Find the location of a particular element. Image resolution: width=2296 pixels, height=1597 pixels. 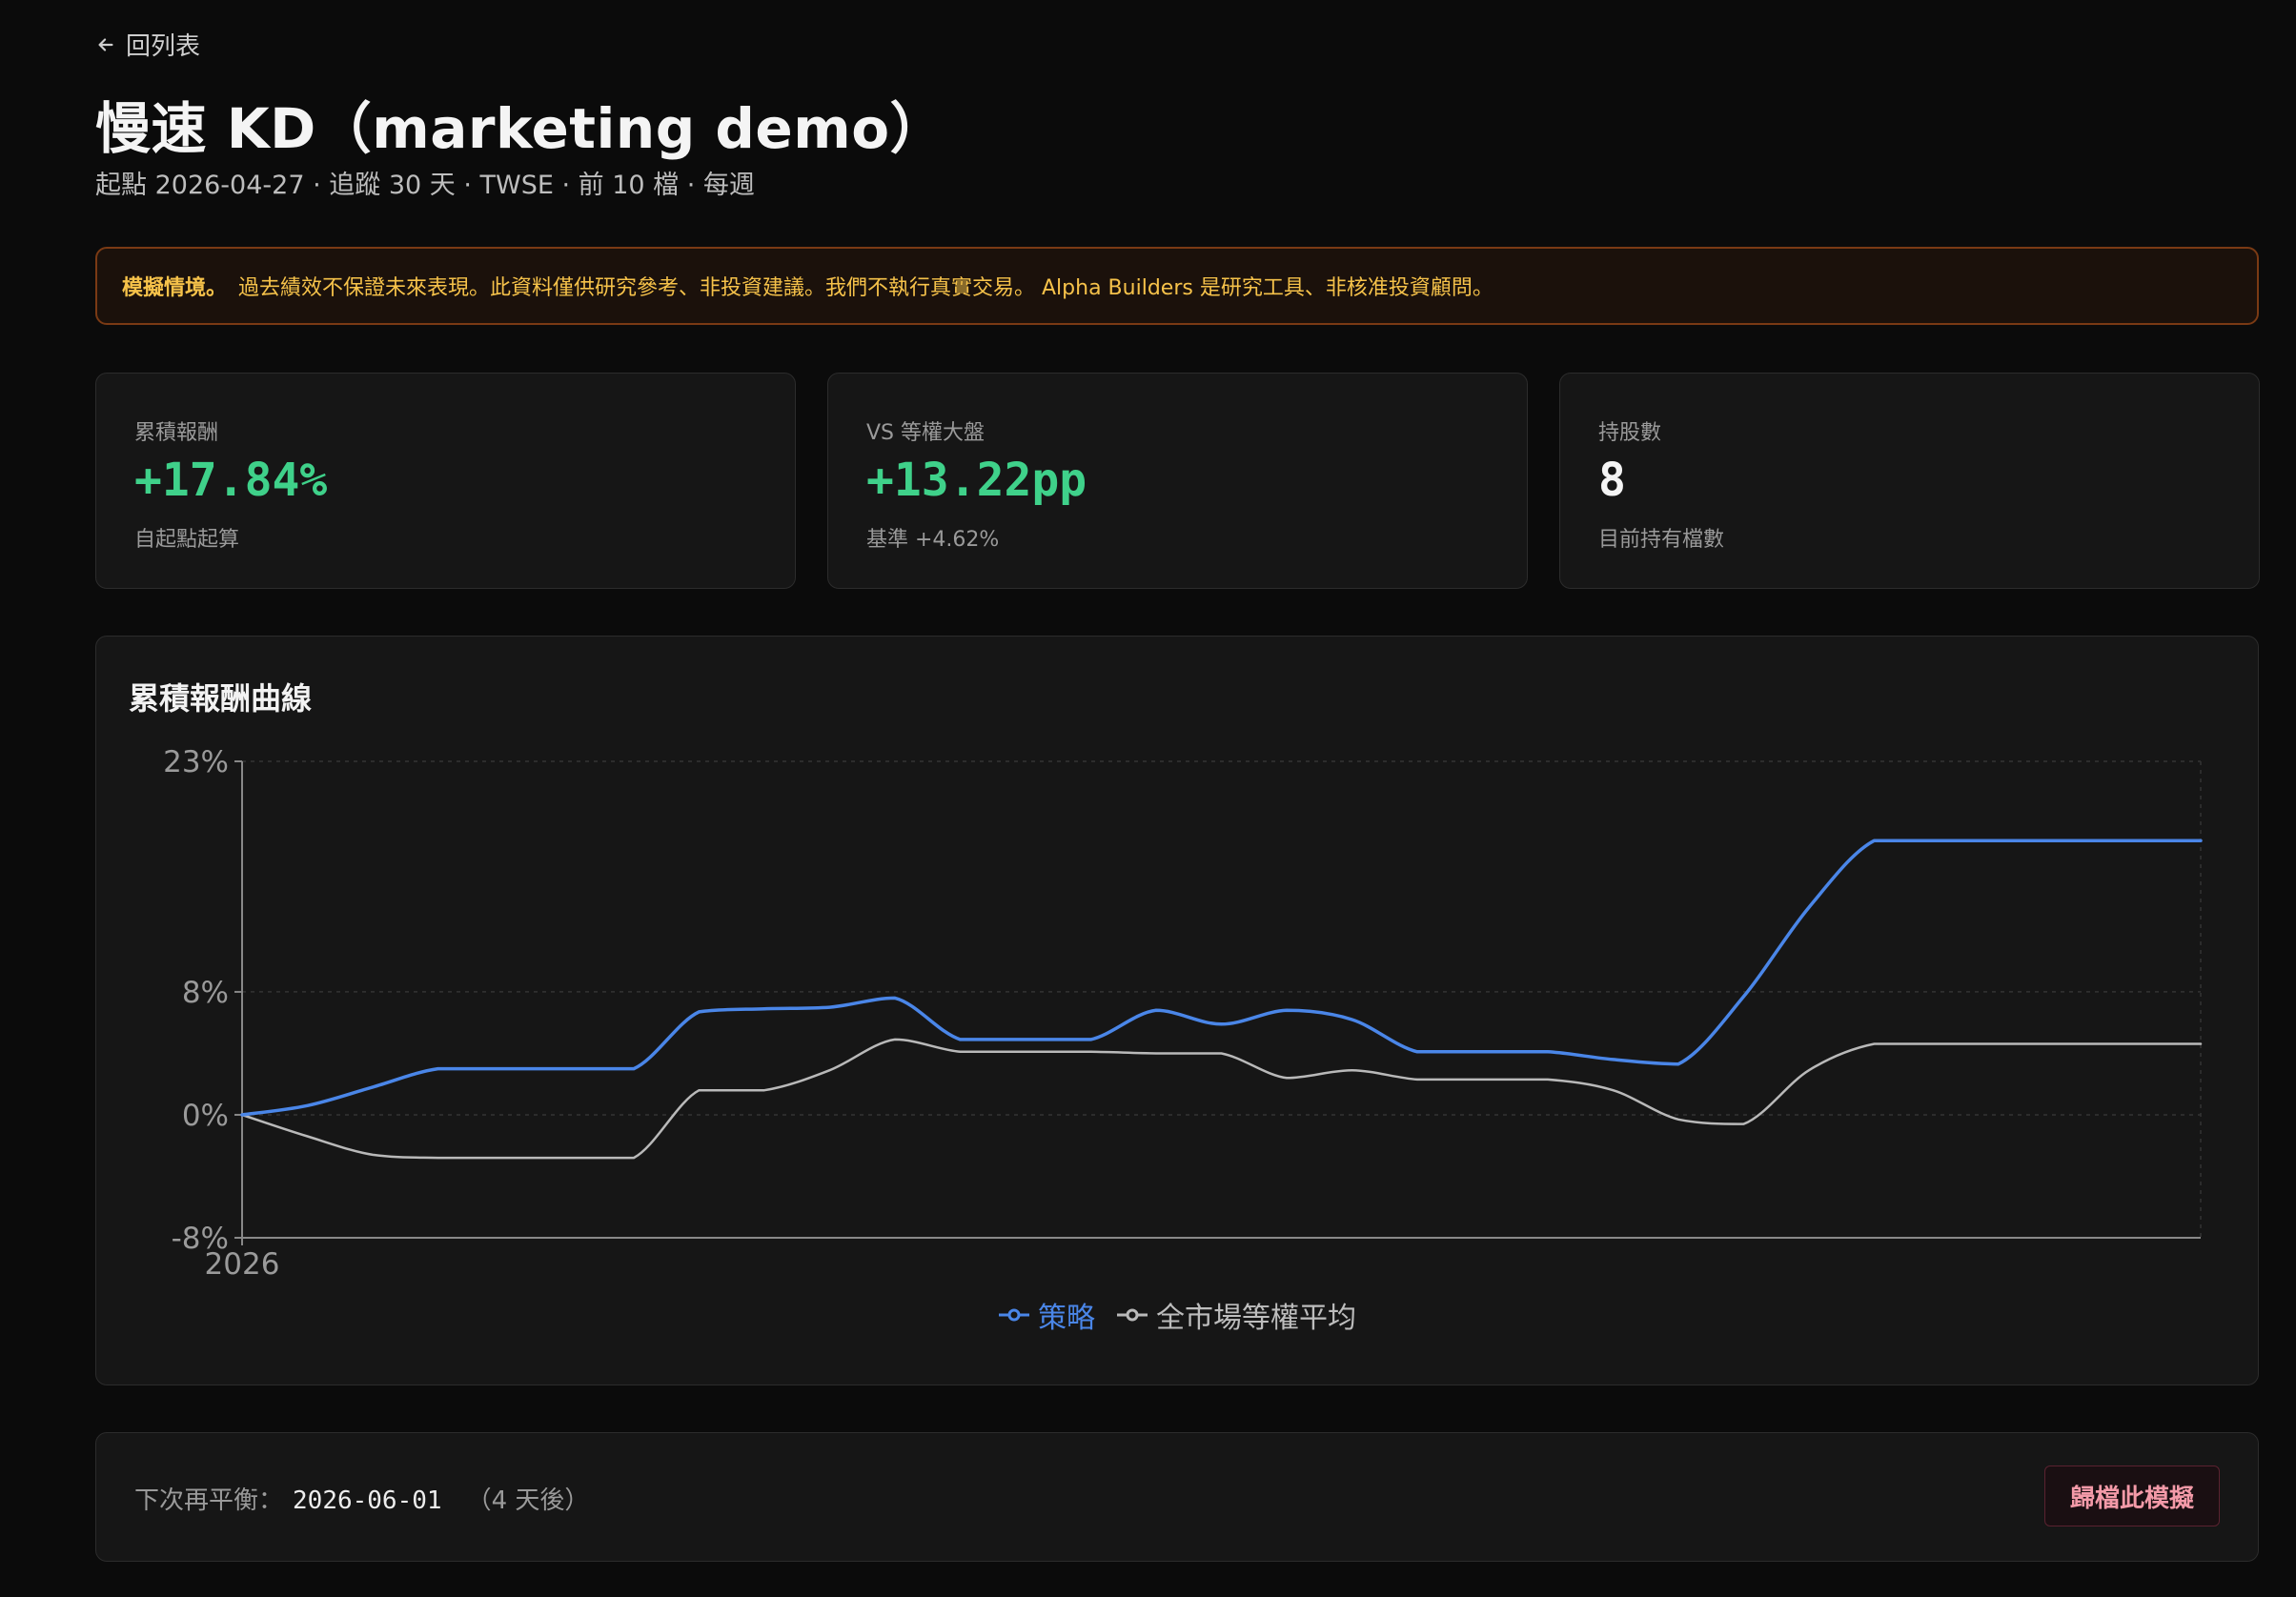

next-rebalance: 下次再平衡： 2026-06-01 （4 天後） is located at coordinates (361, 1498).